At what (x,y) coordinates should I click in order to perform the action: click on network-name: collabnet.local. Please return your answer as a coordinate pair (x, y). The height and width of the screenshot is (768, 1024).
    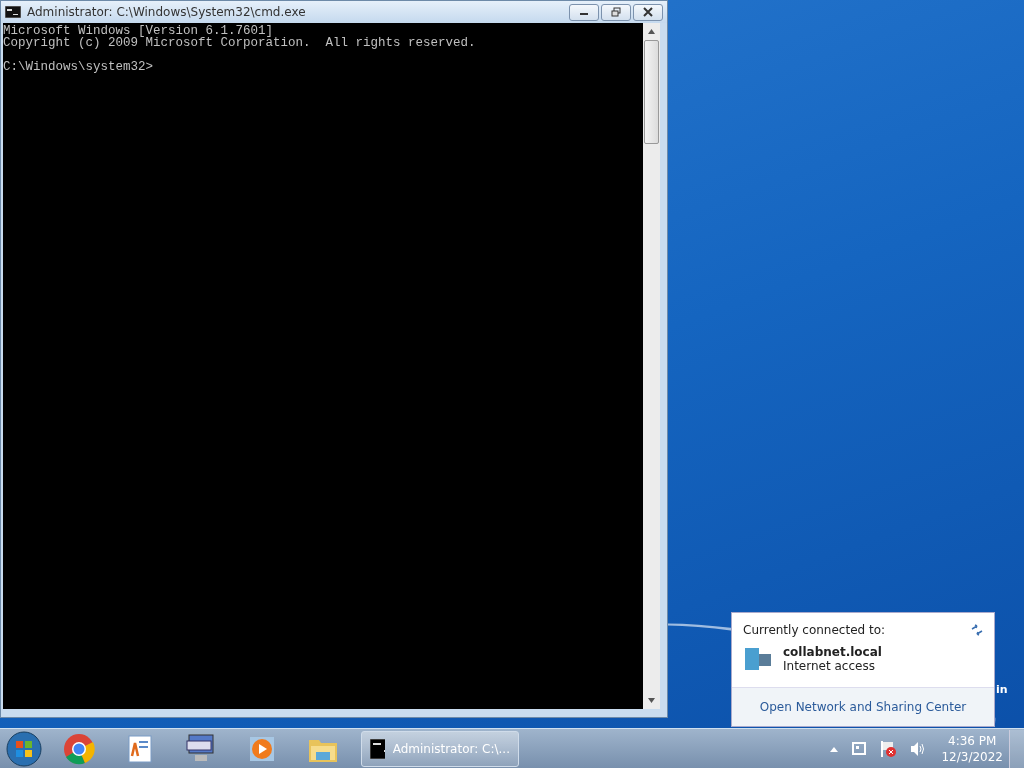
    Looking at the image, I should click on (832, 652).